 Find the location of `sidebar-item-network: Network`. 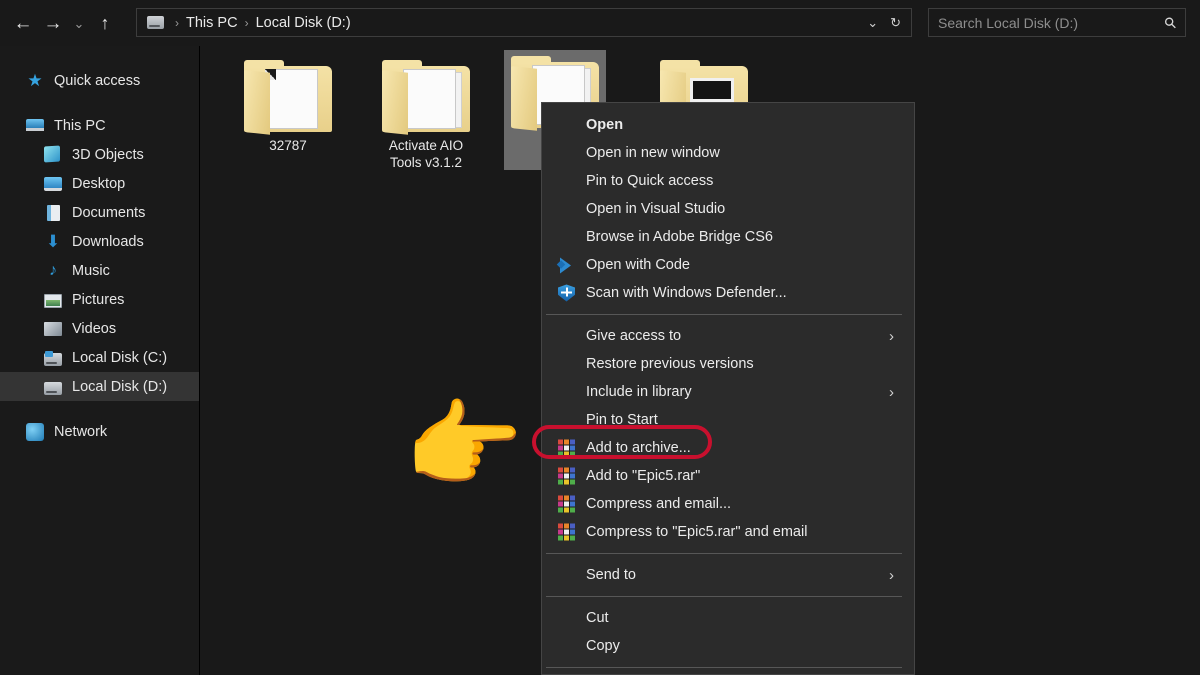

sidebar-item-network: Network is located at coordinates (99, 431).